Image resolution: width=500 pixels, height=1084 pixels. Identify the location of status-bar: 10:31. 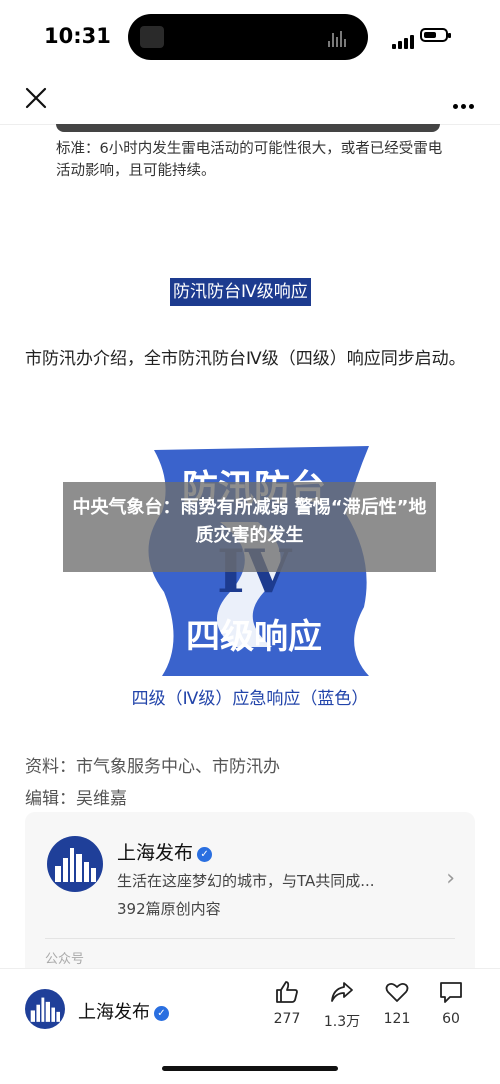
(250, 36).